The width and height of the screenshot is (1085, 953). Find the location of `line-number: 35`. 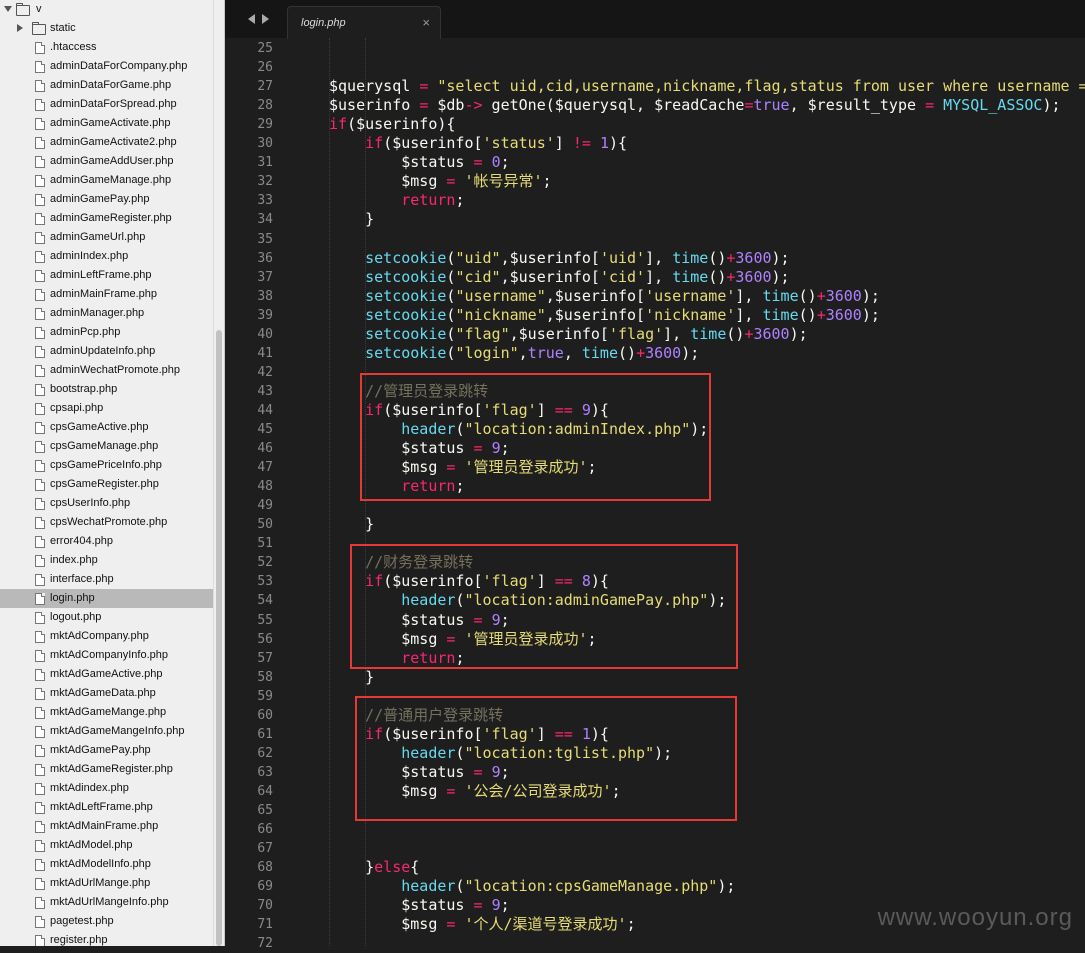

line-number: 35 is located at coordinates (265, 239).